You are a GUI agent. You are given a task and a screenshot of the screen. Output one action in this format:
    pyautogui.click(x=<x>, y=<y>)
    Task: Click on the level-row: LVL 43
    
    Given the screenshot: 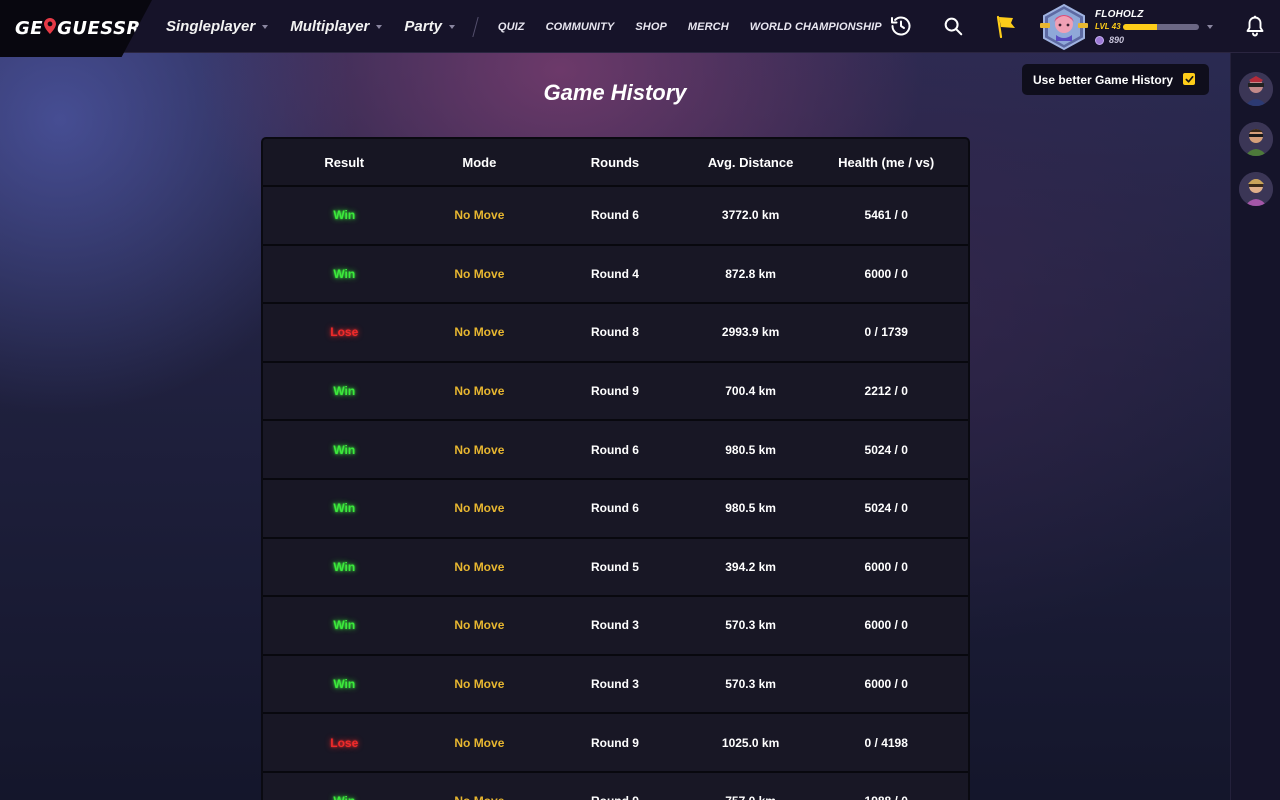 What is the action you would take?
    pyautogui.click(x=1147, y=26)
    